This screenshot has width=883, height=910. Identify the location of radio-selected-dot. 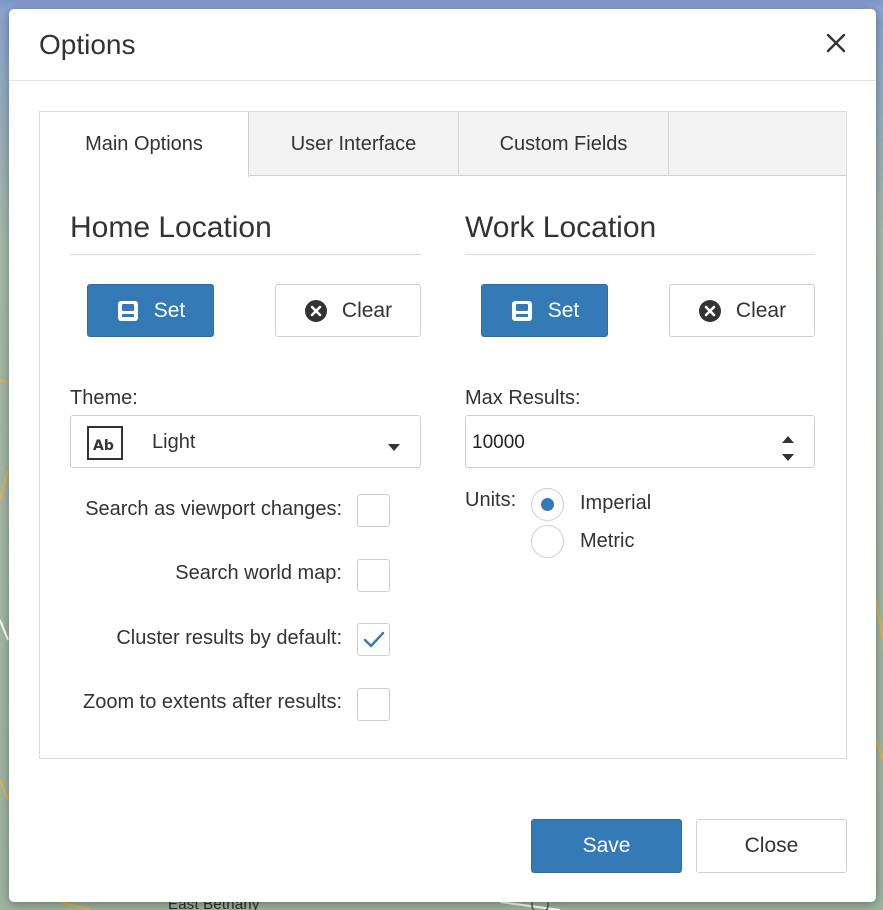
(547, 504).